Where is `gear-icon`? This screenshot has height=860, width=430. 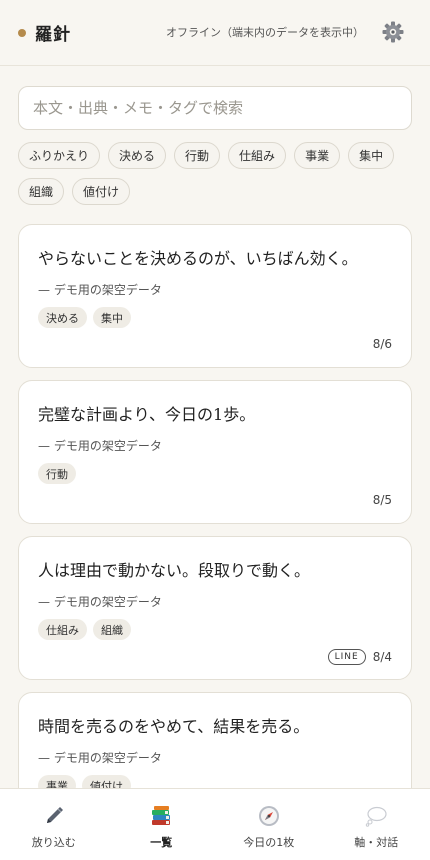 gear-icon is located at coordinates (393, 32).